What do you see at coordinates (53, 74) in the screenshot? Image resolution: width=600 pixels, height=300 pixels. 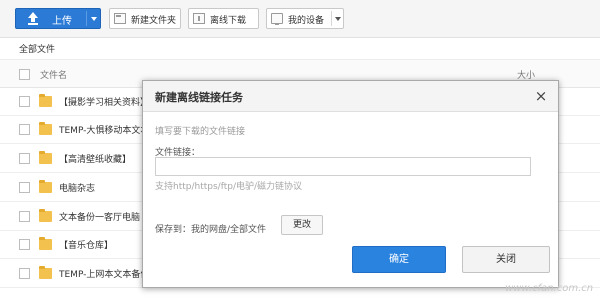 I see `column-header-name: 文件名` at bounding box center [53, 74].